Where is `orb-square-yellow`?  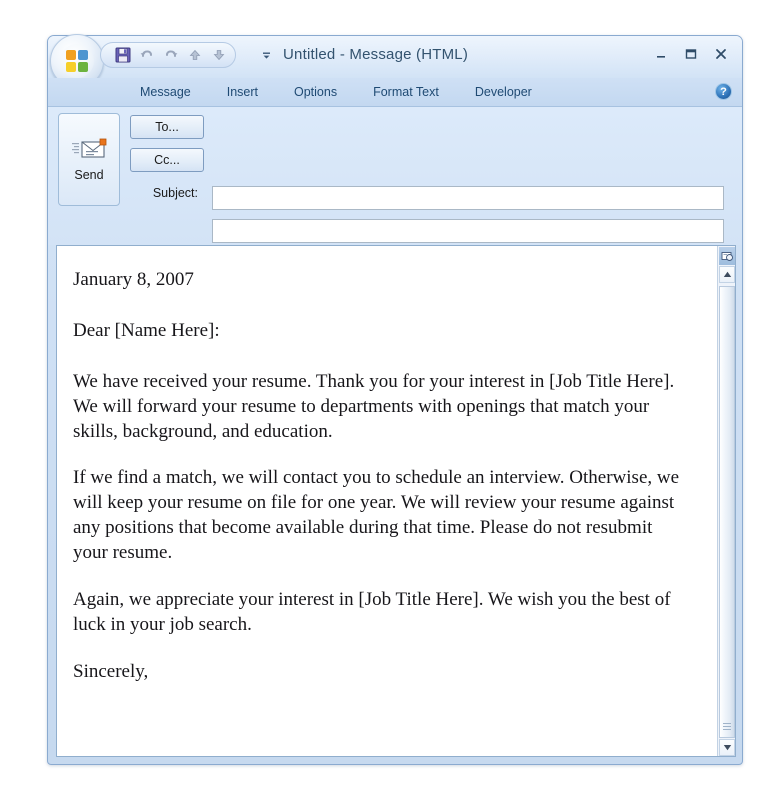
orb-square-yellow is located at coordinates (71, 67).